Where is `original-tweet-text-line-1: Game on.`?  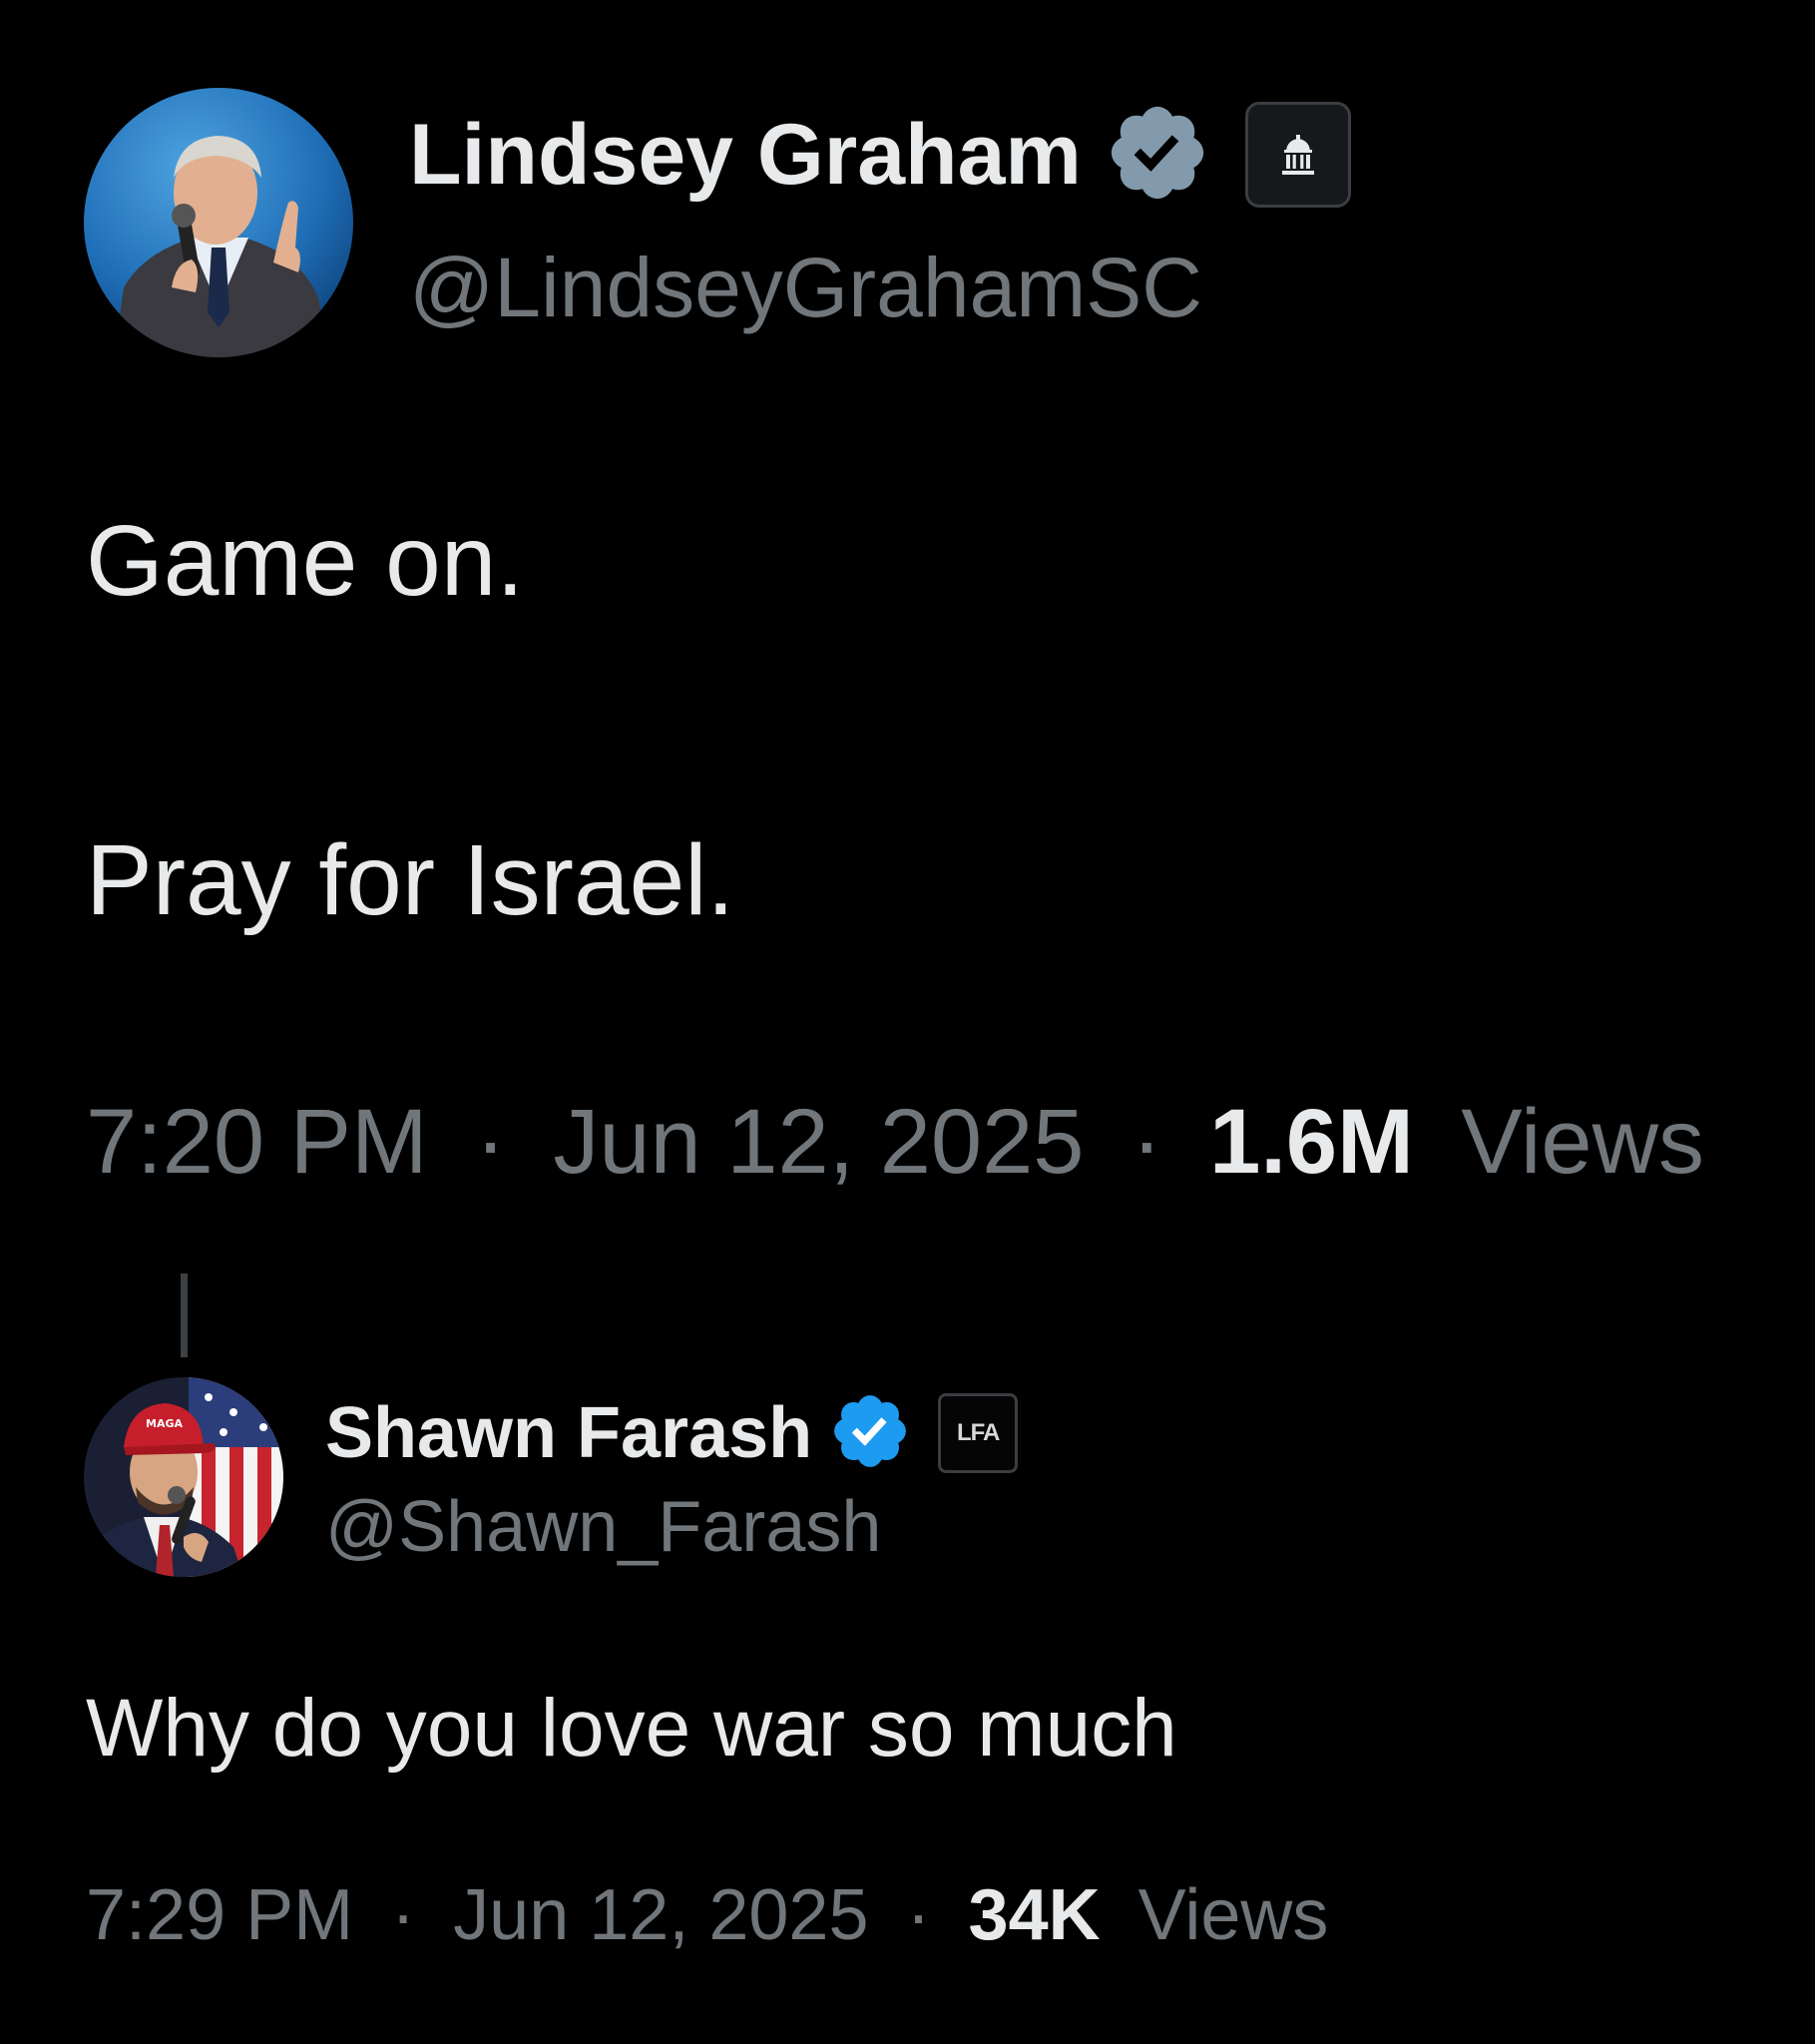 original-tweet-text-line-1: Game on. is located at coordinates (305, 561).